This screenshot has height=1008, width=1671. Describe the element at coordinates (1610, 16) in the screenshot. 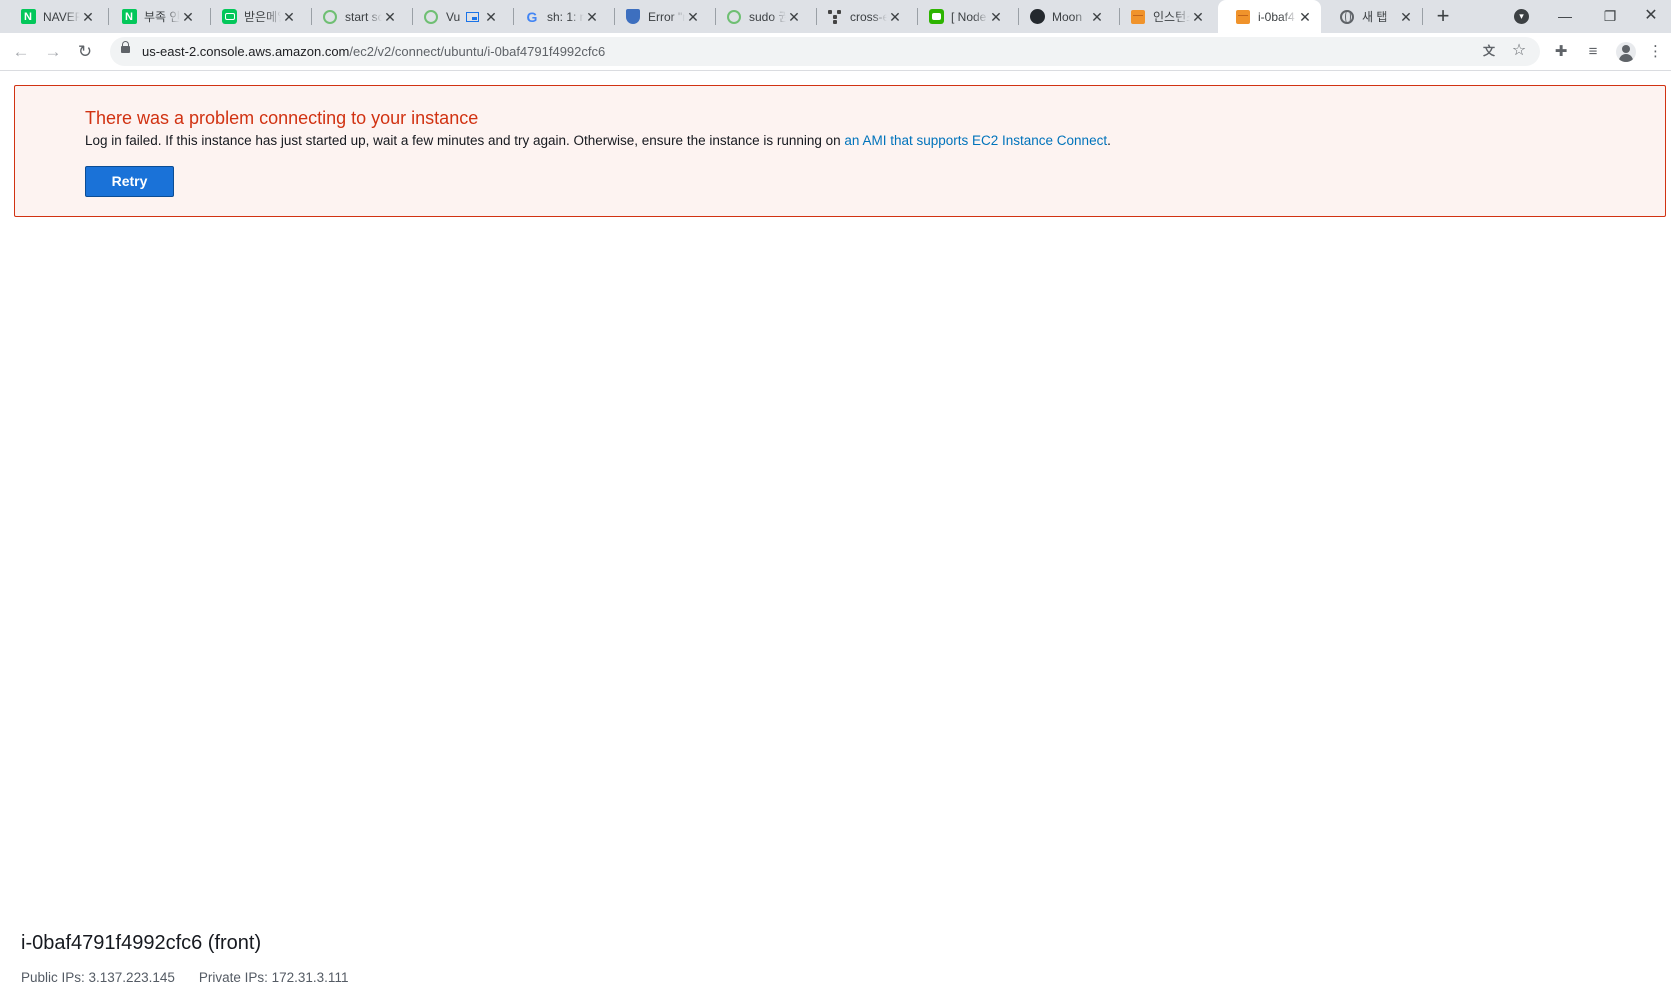

I see `restore-icon: ❐` at that location.